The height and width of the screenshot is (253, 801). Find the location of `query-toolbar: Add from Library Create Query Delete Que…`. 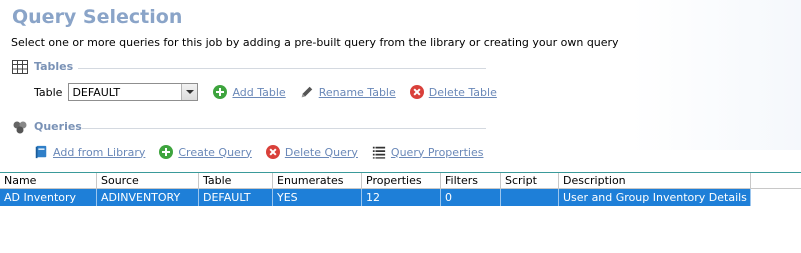

query-toolbar: Add from Library Create Query Delete Que… is located at coordinates (251, 152).